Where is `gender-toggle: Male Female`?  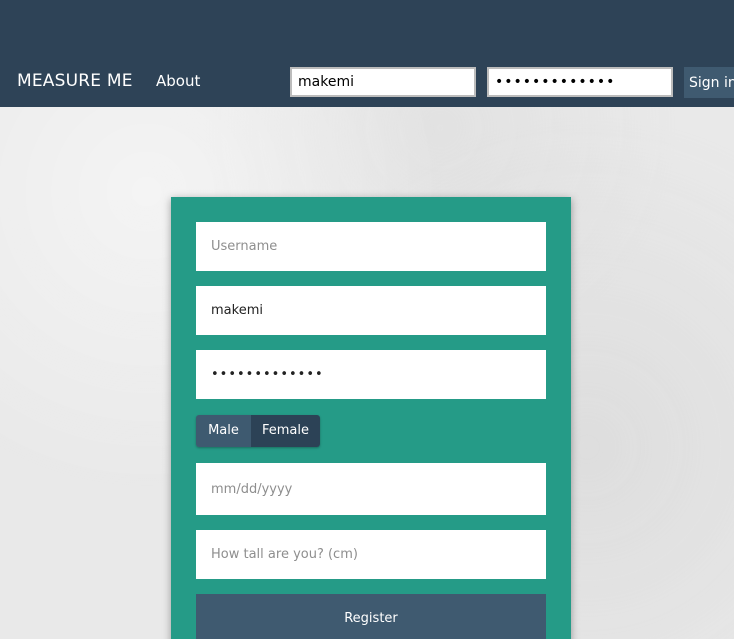
gender-toggle: Male Female is located at coordinates (258, 431).